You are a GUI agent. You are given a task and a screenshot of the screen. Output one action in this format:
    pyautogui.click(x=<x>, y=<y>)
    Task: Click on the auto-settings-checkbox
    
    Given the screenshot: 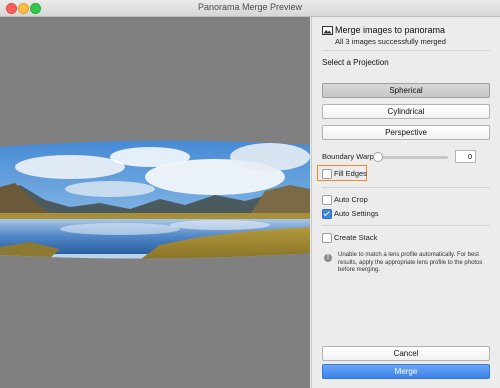 What is the action you would take?
    pyautogui.click(x=327, y=214)
    